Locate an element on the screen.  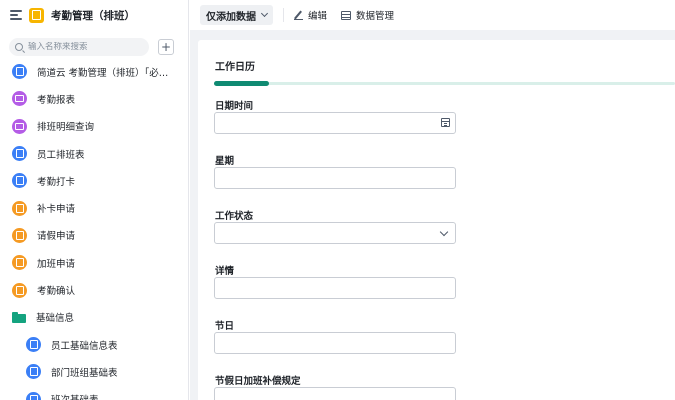
sidebar-item: 加班申请 is located at coordinates (94, 262).